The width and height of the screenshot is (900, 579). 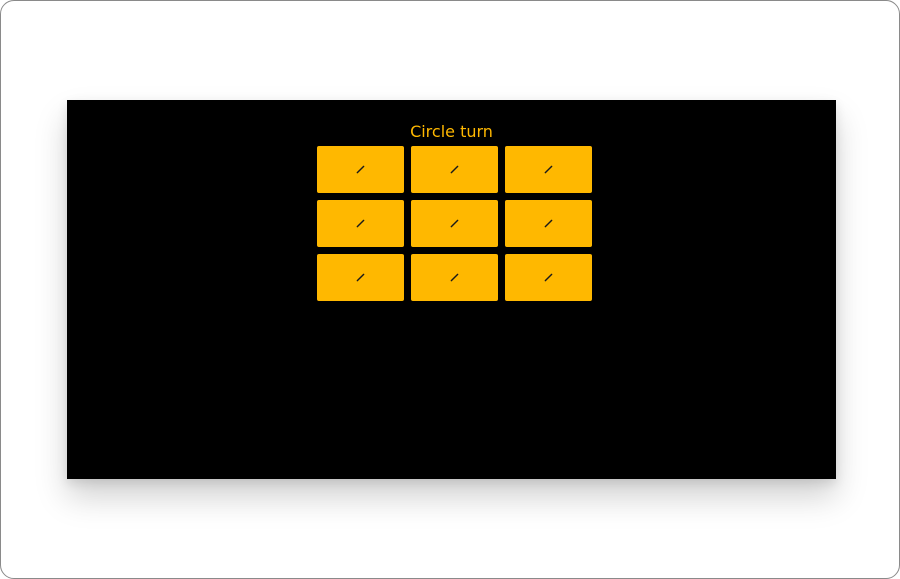 I want to click on tic-tac-toe-board, so click(x=454, y=223).